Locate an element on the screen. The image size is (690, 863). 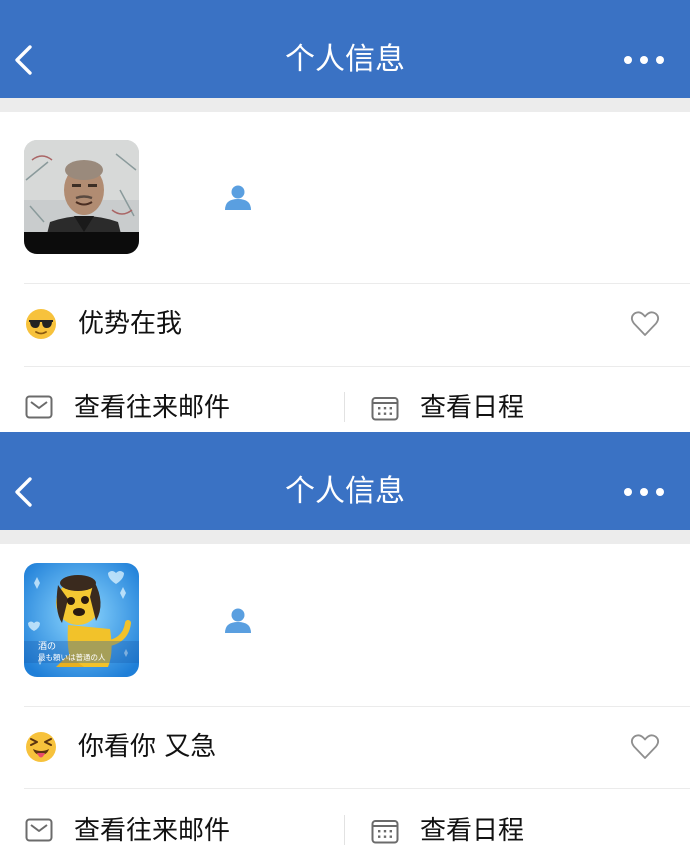
avatar: 酒の 最も頼いは普通の人 is located at coordinates (81, 620).